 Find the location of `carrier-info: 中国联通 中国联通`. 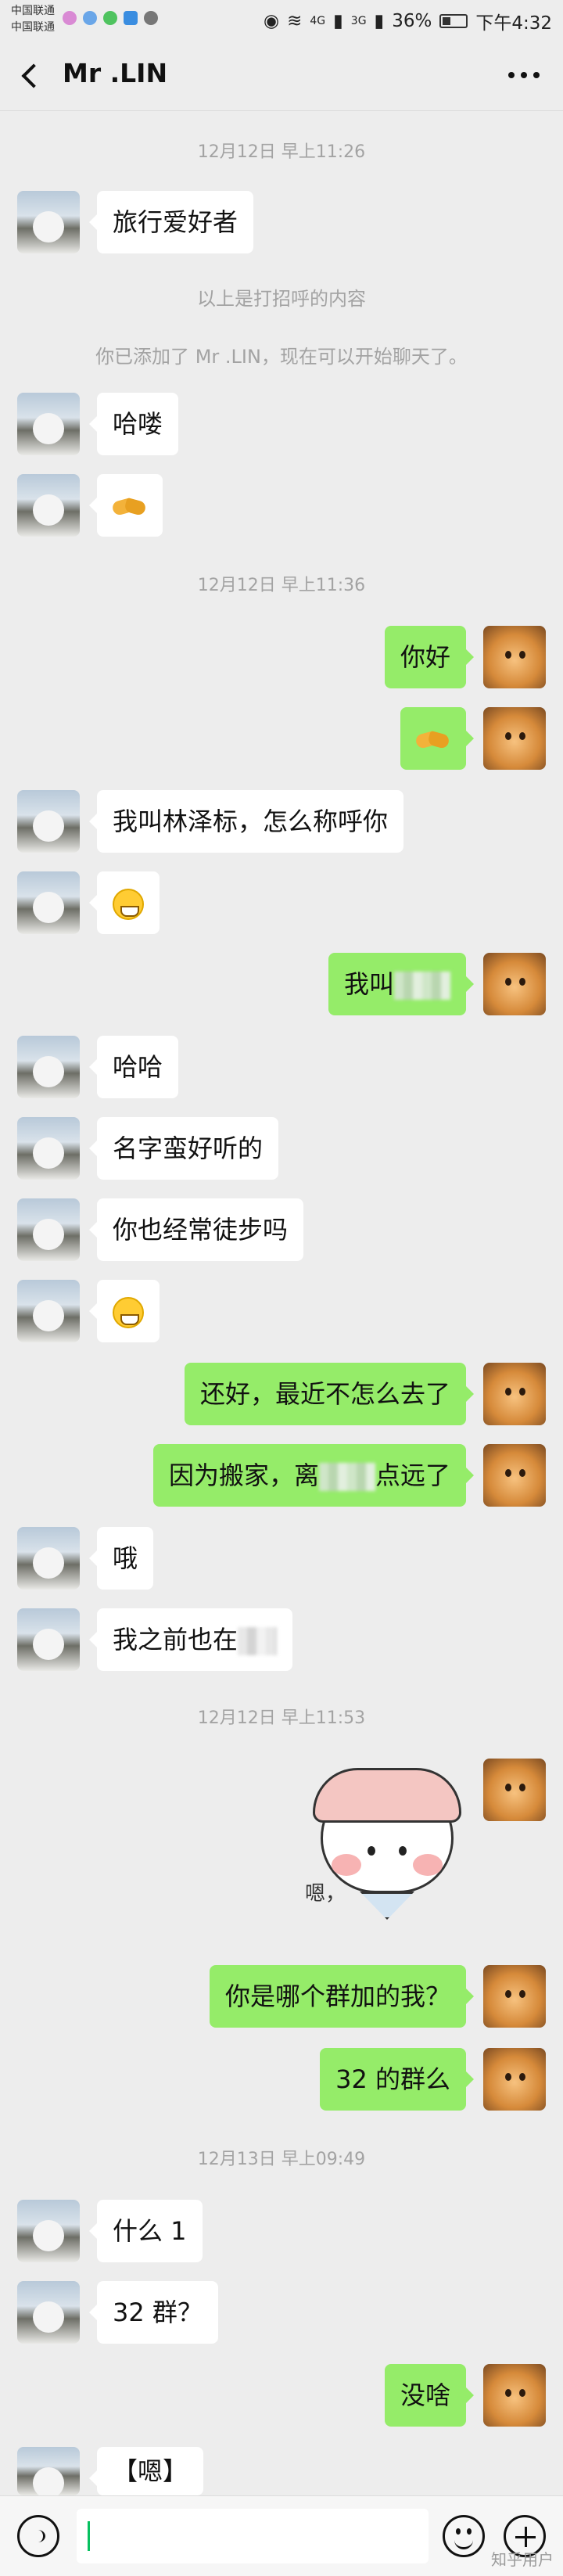

carrier-info: 中国联通 中国联通 is located at coordinates (33, 19).